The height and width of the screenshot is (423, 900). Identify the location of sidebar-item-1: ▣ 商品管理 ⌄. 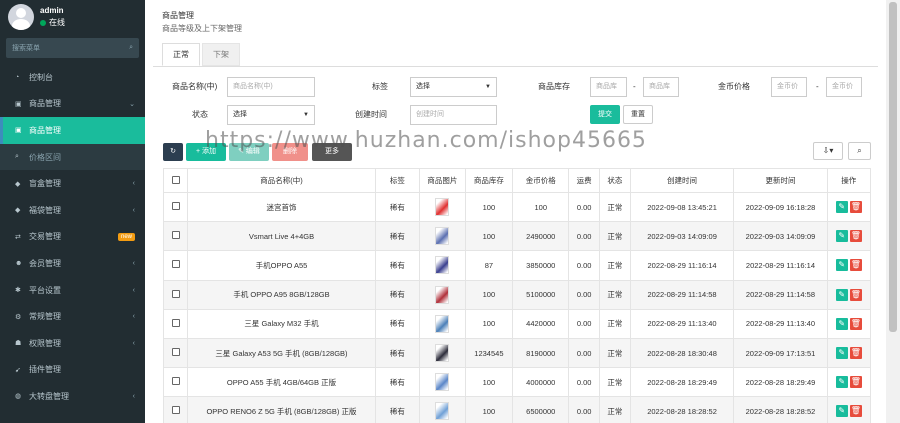
(72, 104).